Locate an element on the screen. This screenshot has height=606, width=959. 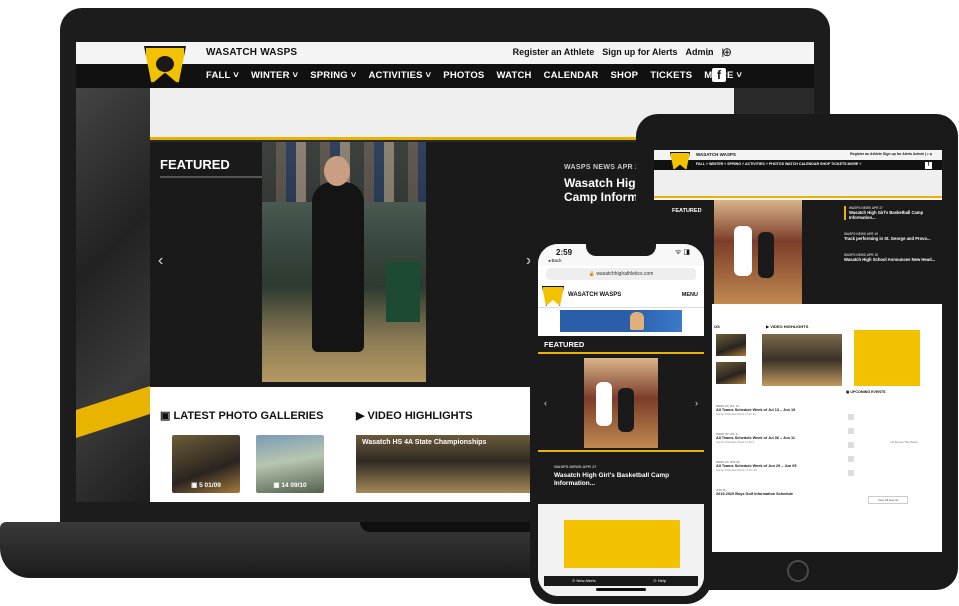
tablet-home-button is located at coordinates (798, 571).